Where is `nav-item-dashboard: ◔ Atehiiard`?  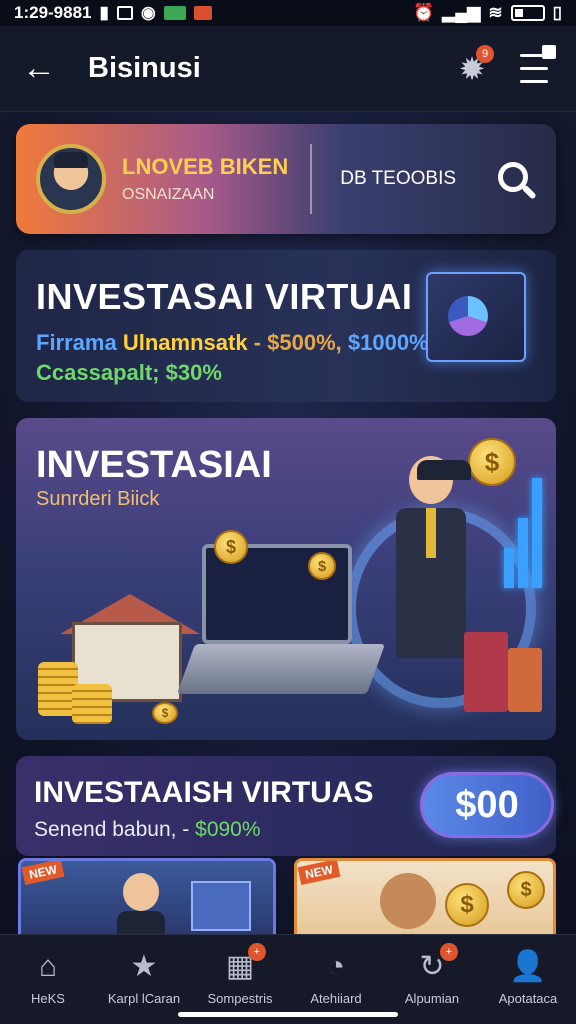
nav-item-dashboard: ◔ Atehiiard is located at coordinates (336, 979).